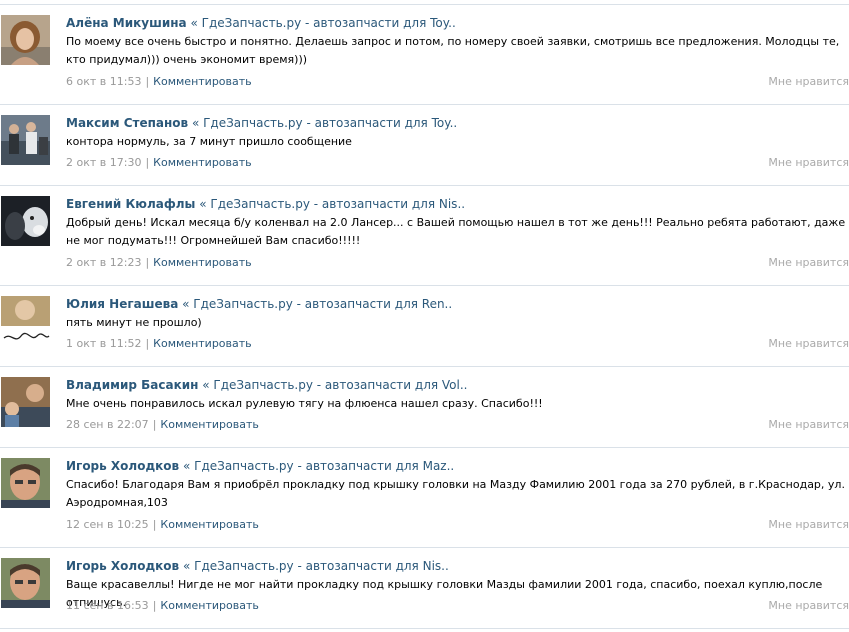 The height and width of the screenshot is (632, 849). What do you see at coordinates (122, 304) in the screenshot?
I see `author-link: Юлия Негашева` at bounding box center [122, 304].